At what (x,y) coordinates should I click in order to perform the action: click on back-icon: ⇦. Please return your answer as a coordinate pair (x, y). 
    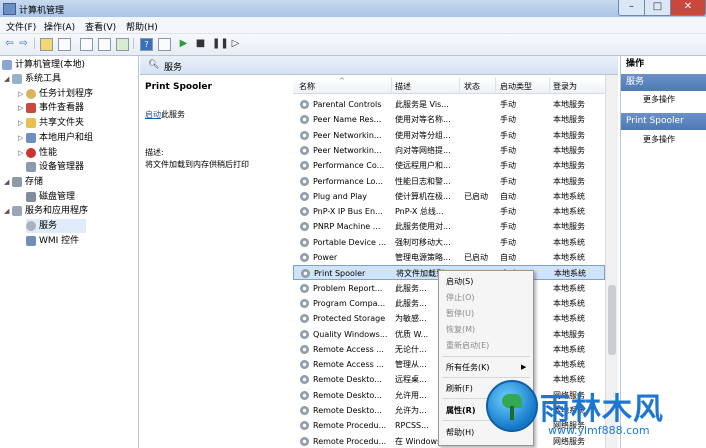
    Looking at the image, I should click on (9, 43).